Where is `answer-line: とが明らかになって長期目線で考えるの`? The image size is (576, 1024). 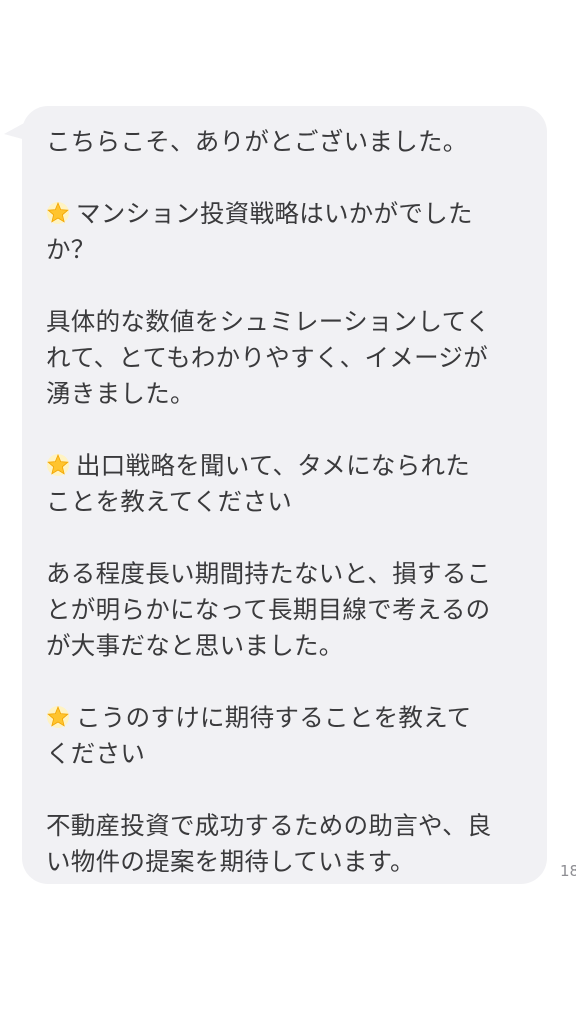
answer-line: とが明らかになって長期目線で考えるの is located at coordinates (268, 609).